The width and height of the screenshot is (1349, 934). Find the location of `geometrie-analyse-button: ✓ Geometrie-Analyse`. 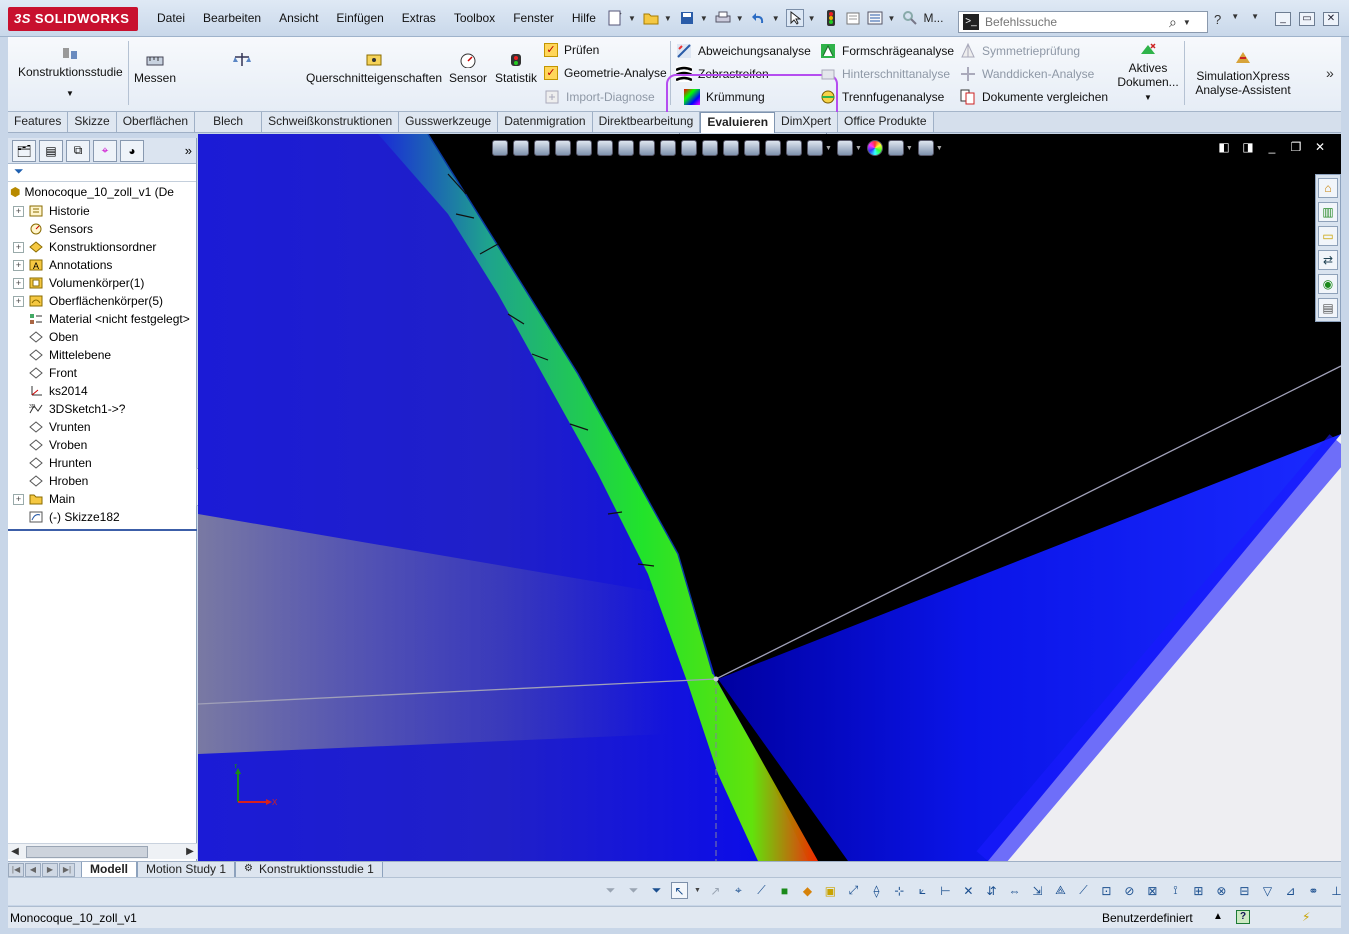

geometrie-analyse-button: ✓ Geometrie-Analyse is located at coordinates (605, 73).